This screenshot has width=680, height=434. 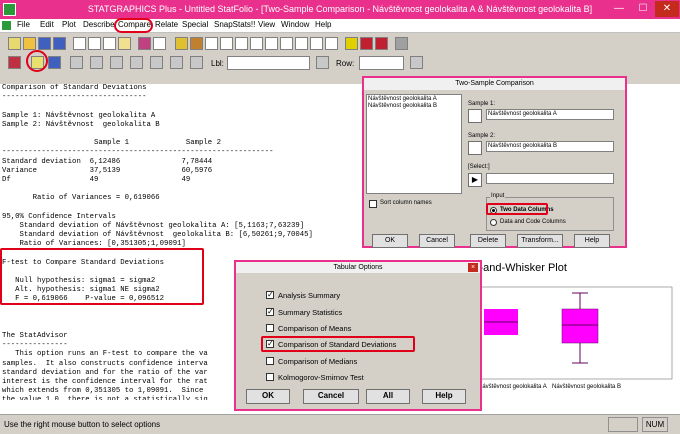 I want to click on line-chart-icon, so click(x=271, y=43).